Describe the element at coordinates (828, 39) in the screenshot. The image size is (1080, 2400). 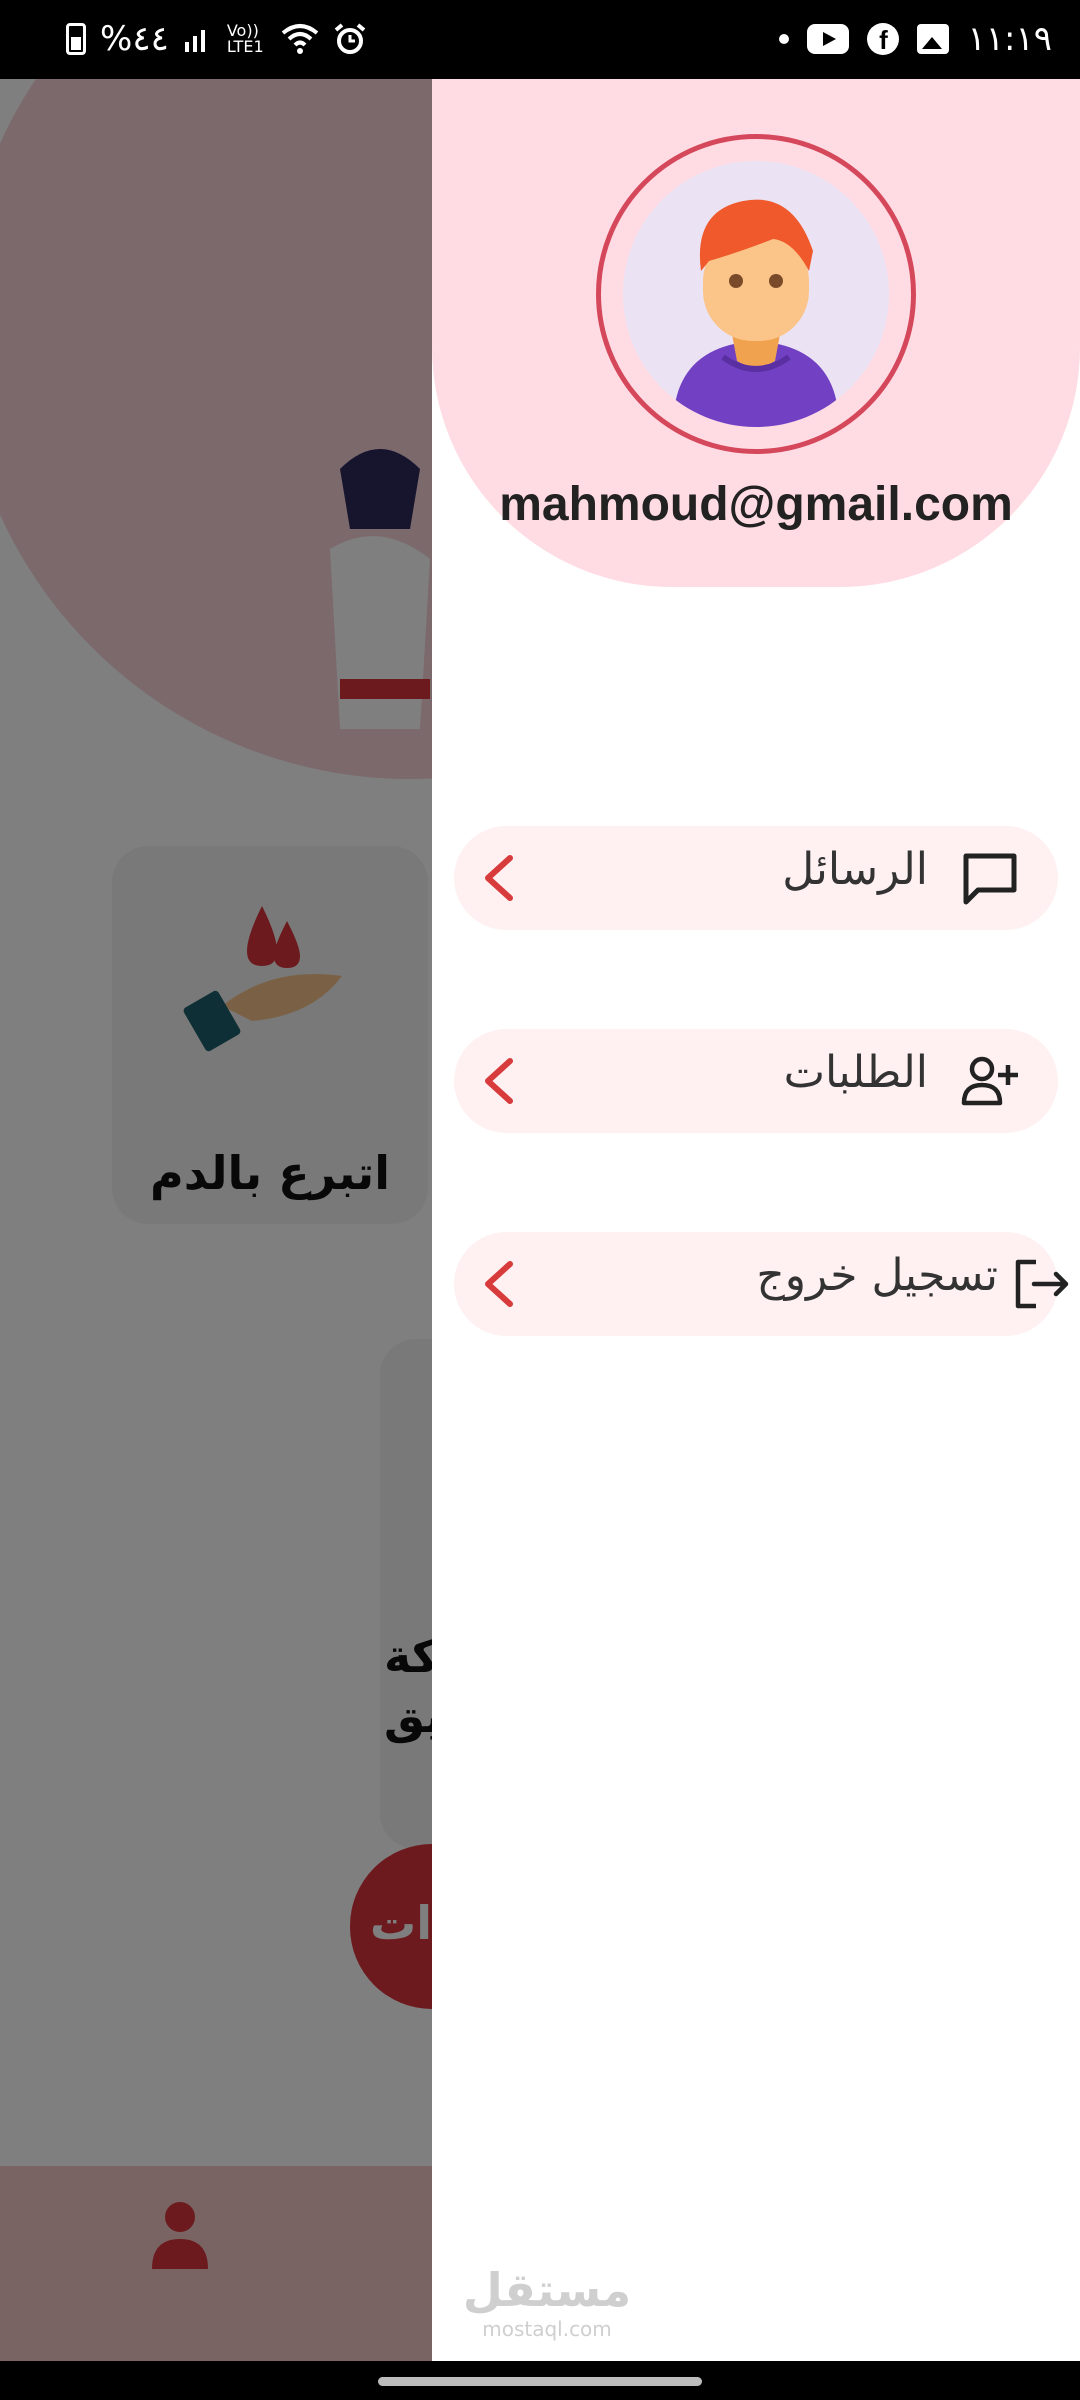
I see `youtube-icon` at that location.